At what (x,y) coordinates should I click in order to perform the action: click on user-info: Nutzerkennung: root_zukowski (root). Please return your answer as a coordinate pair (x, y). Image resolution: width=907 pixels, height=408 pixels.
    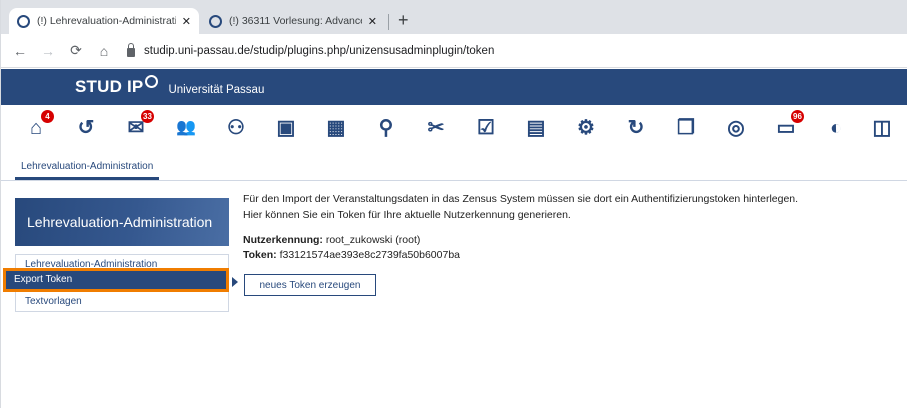
    Looking at the image, I should click on (331, 240).